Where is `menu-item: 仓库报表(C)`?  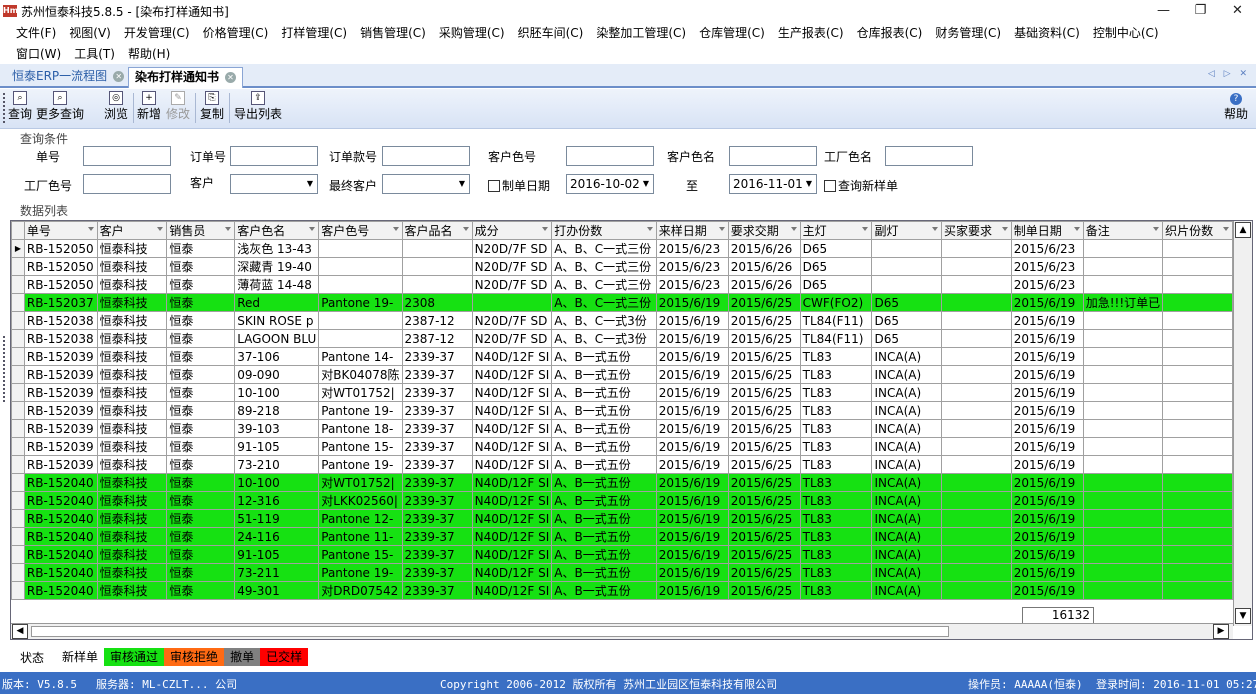
menu-item: 仓库报表(C) is located at coordinates (883, 32).